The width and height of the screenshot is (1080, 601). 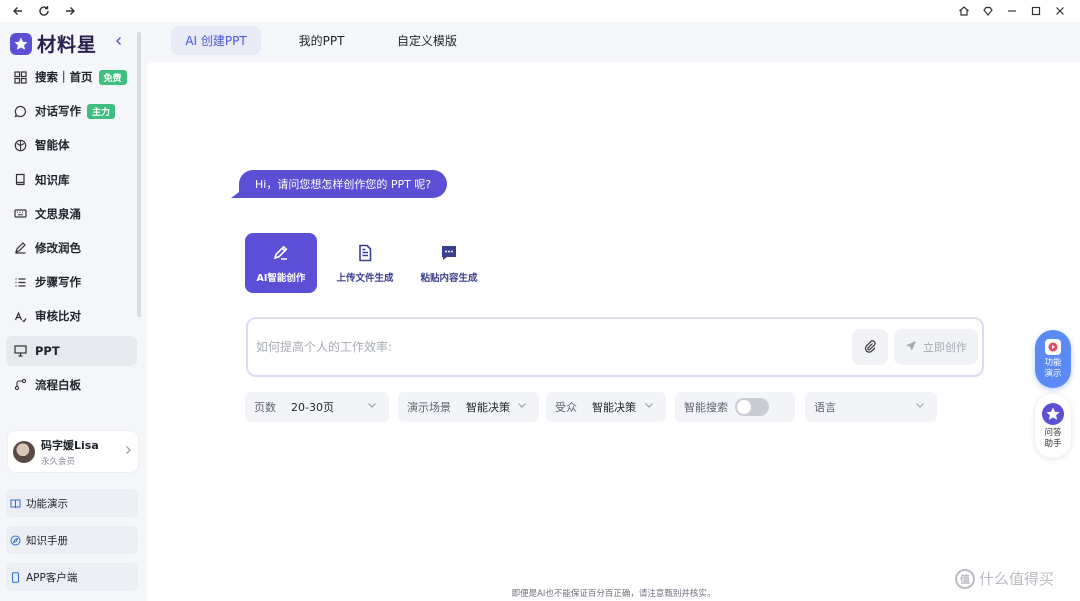 What do you see at coordinates (488, 407) in the screenshot?
I see `scene-value: 智能决策` at bounding box center [488, 407].